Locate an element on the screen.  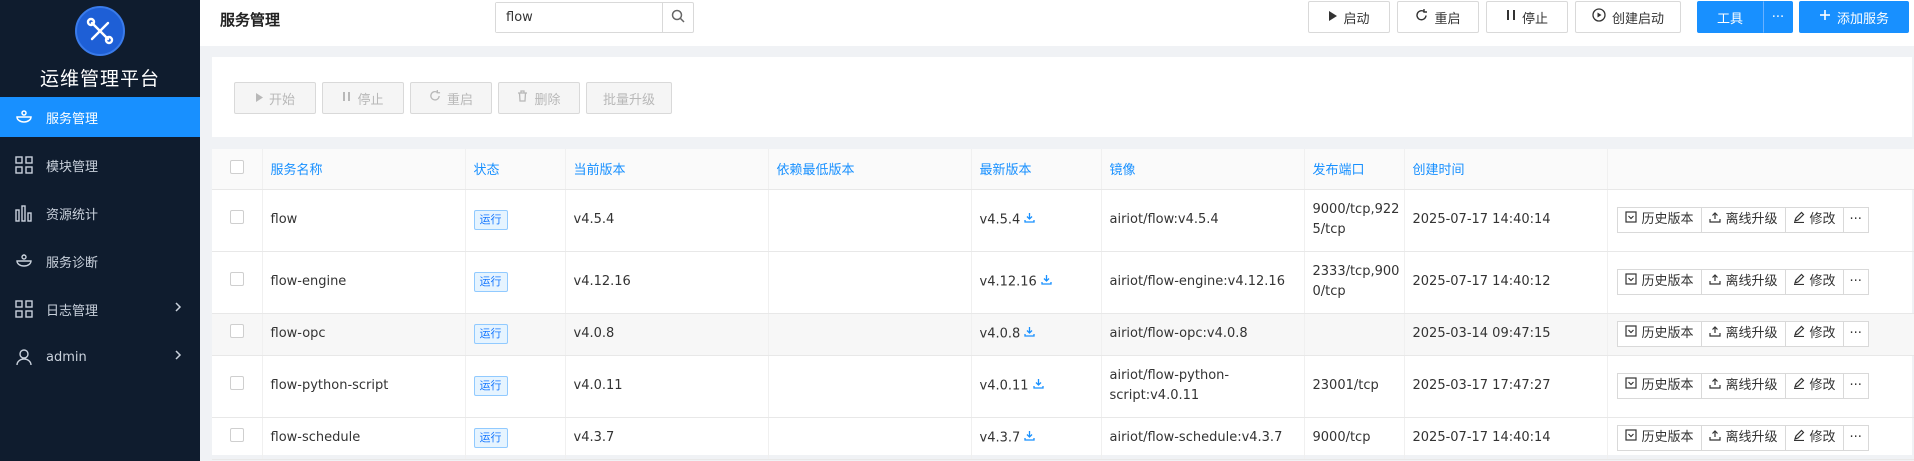
bulk-start-button: 开始 is located at coordinates (275, 98).